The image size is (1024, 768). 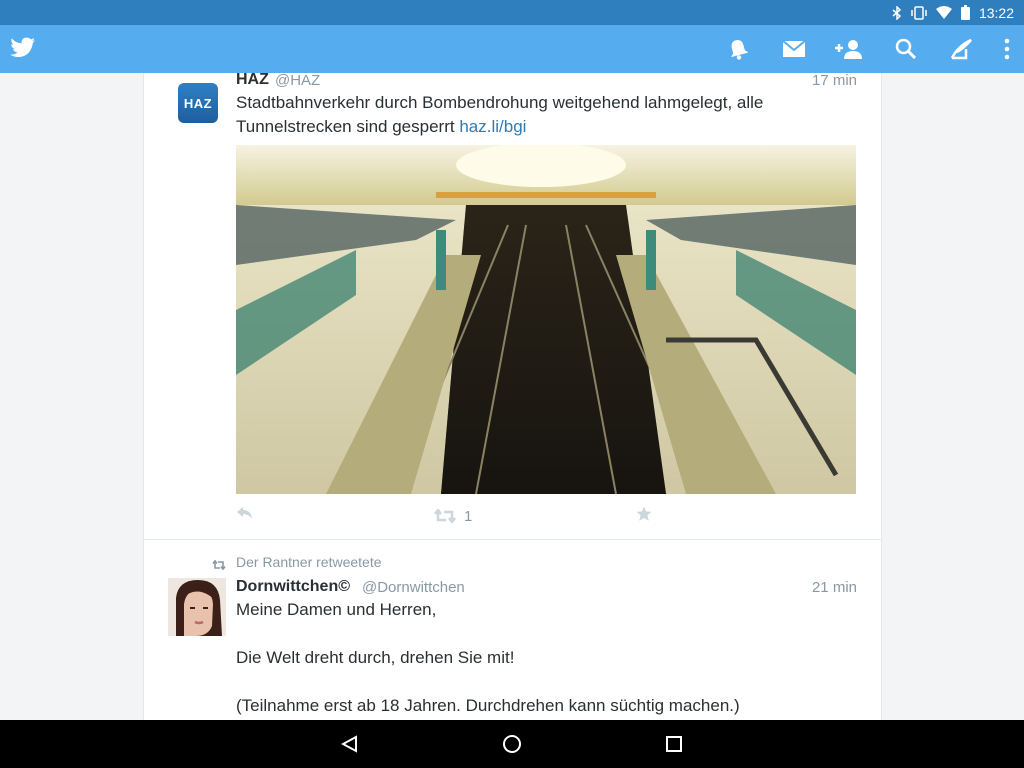 I want to click on navigation-bar, so click(x=512, y=744).